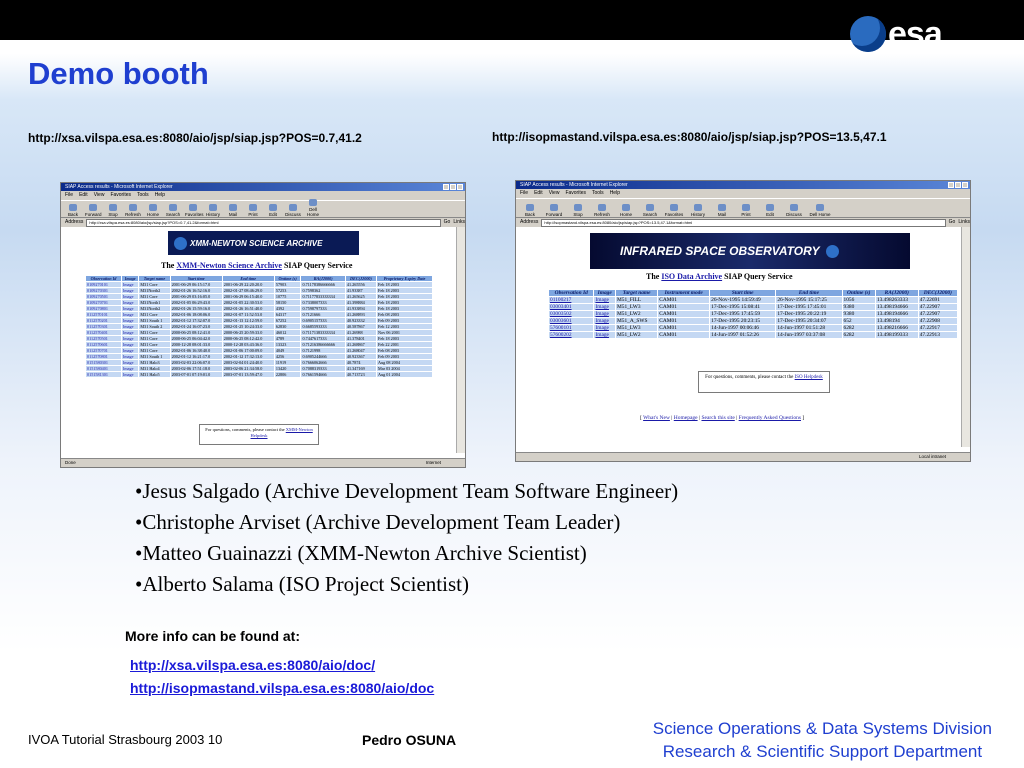 This screenshot has height=768, width=1024. I want to click on xmm-archive-link: XMM-Newton Science Archive, so click(229, 265).